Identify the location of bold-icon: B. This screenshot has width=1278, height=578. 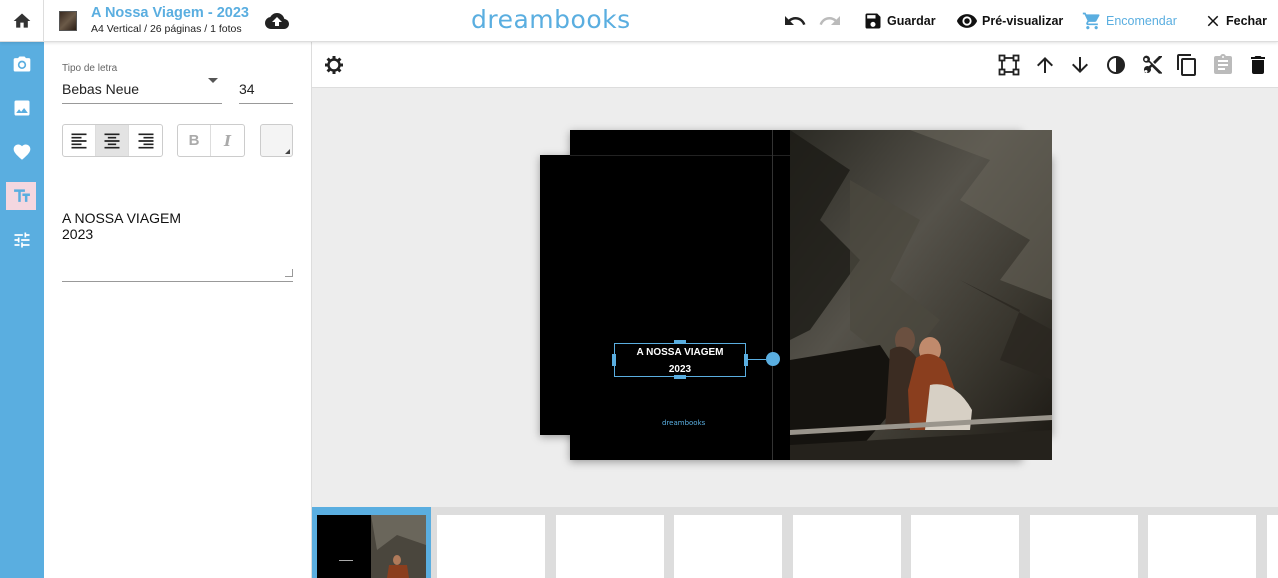
(194, 140).